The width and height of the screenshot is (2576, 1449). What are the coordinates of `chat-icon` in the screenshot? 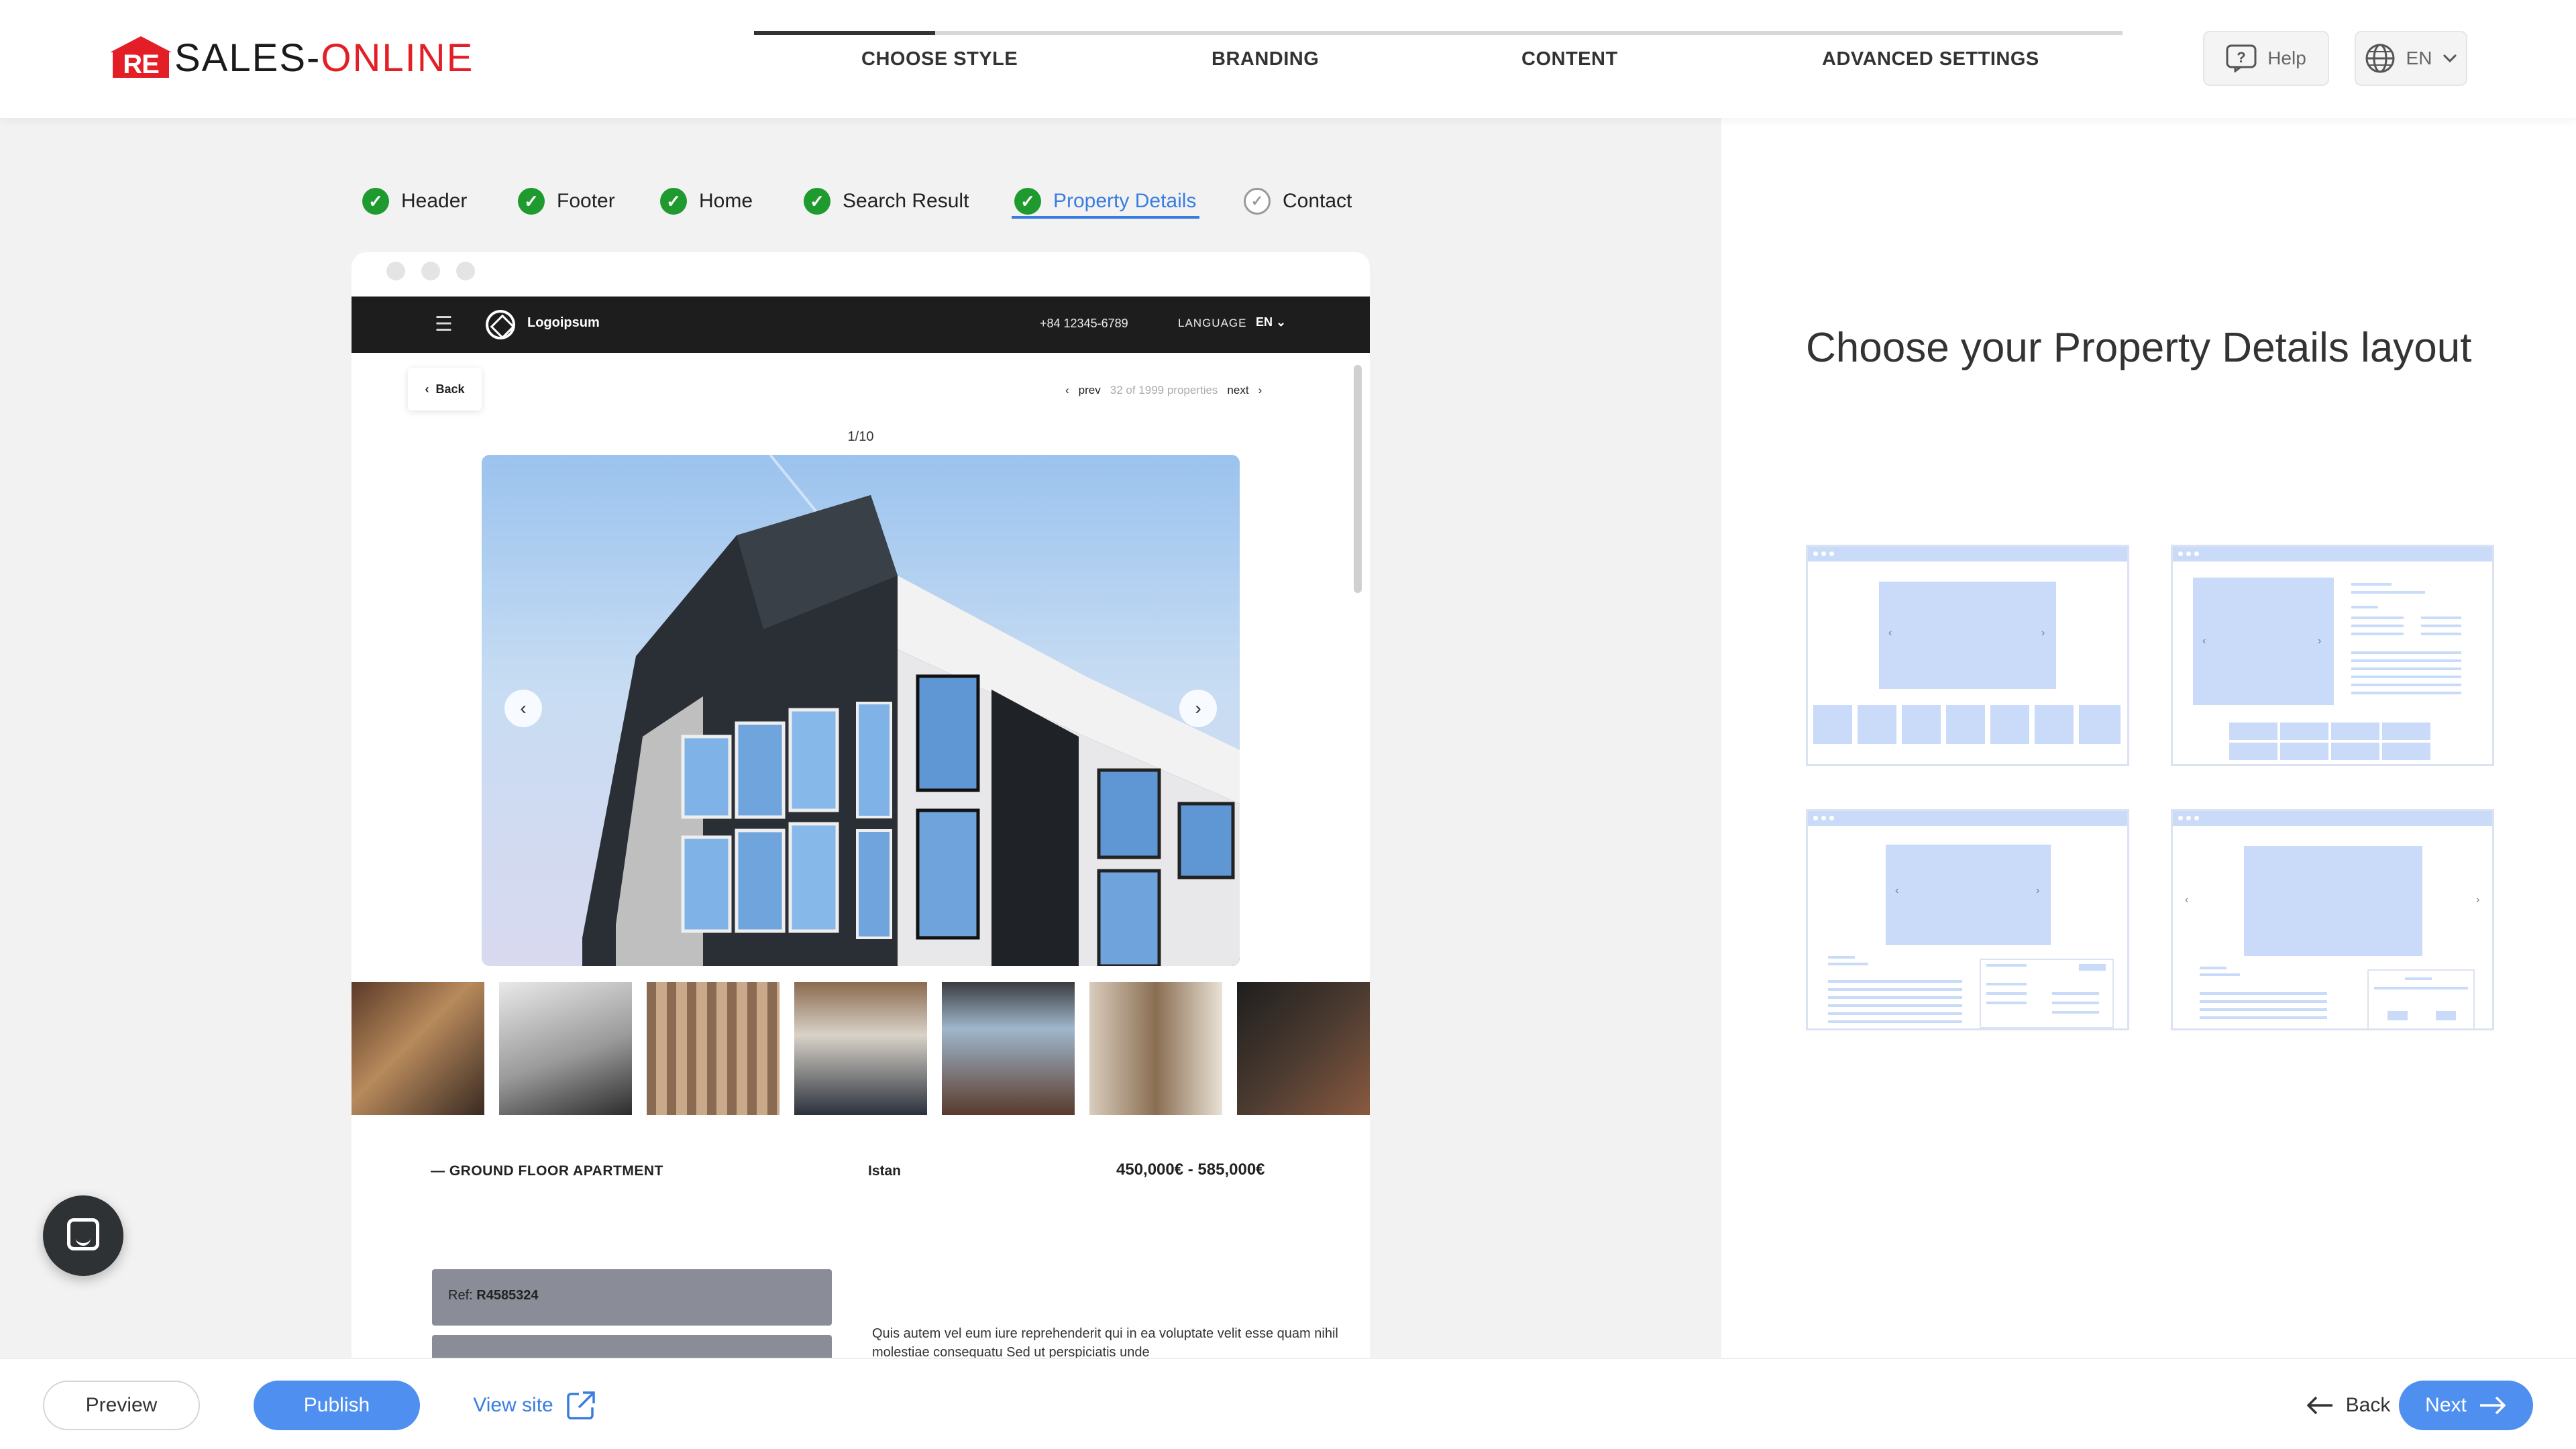 It's located at (83, 1234).